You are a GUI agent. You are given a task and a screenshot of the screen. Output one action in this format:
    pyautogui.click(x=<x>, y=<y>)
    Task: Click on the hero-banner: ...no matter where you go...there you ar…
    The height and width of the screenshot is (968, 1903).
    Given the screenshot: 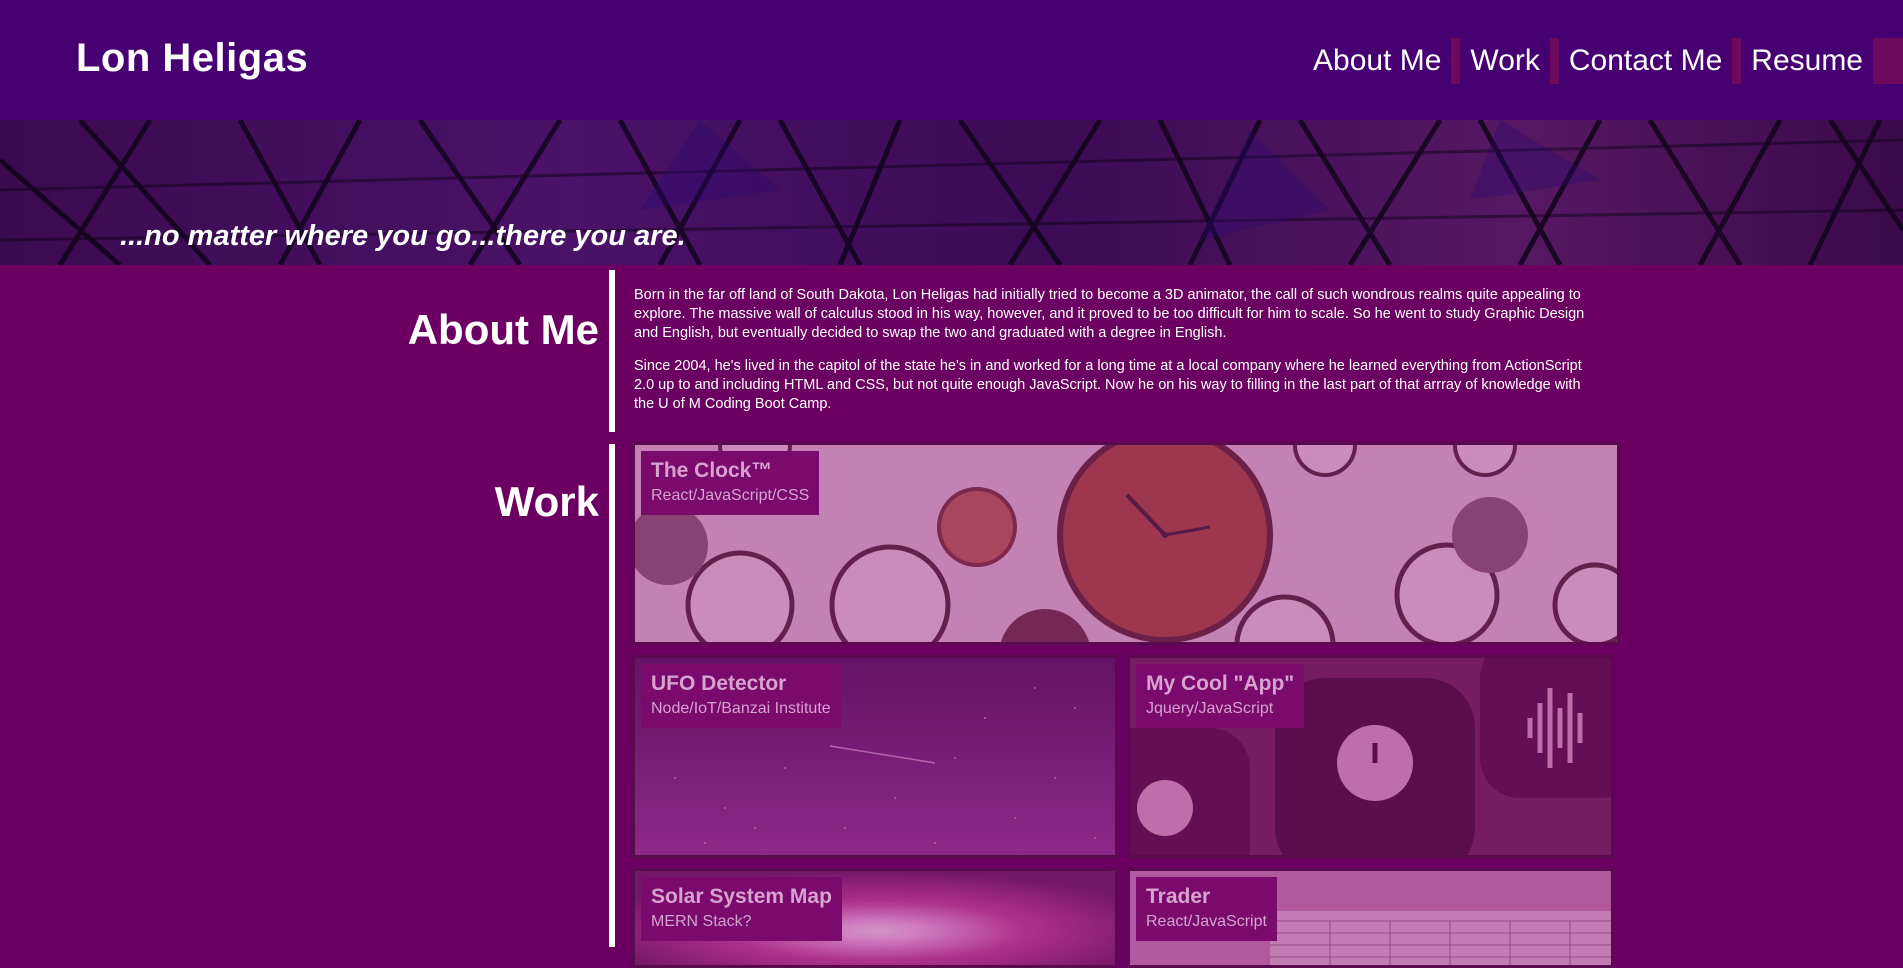 What is the action you would take?
    pyautogui.click(x=951, y=192)
    